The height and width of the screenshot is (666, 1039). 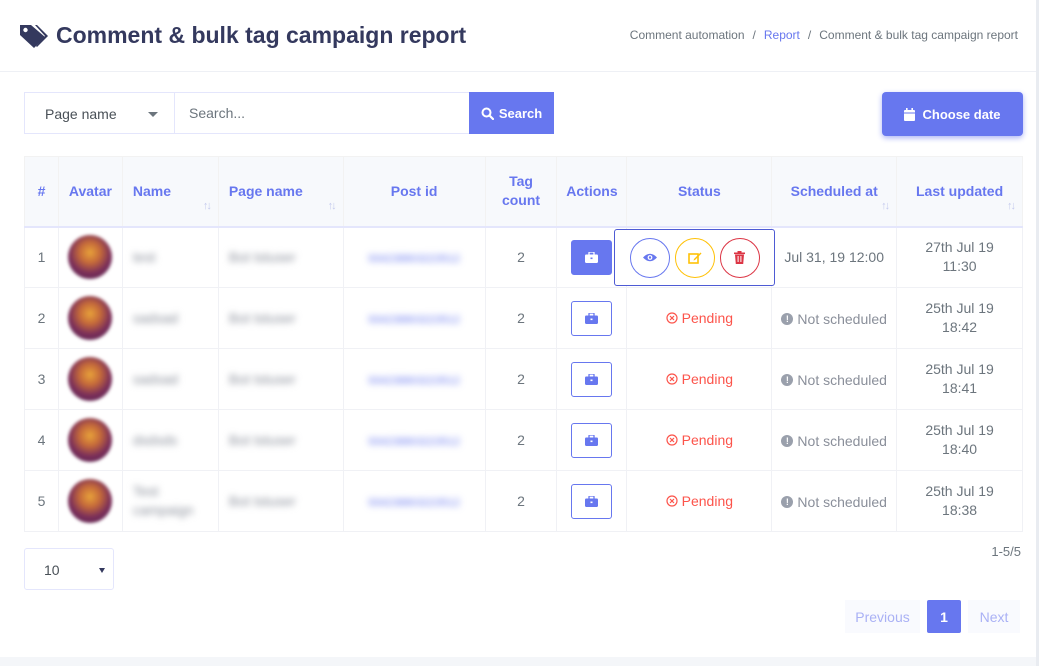 I want to click on updated-date: 27th Jul 19, so click(x=959, y=247).